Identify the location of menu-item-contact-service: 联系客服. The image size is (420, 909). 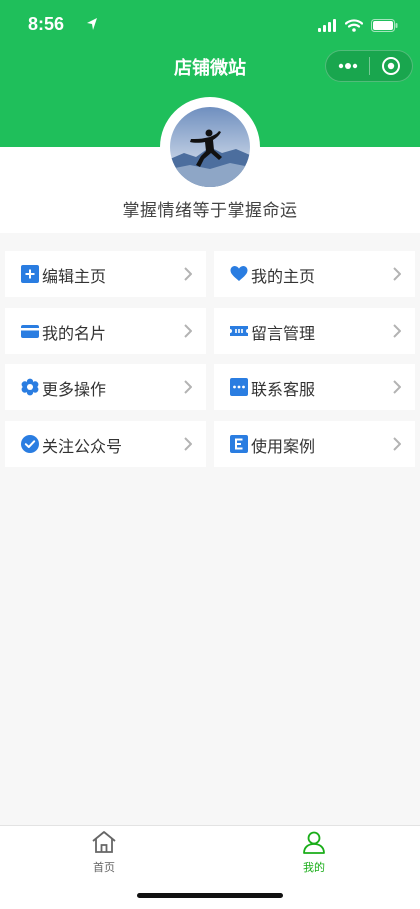
(314, 387).